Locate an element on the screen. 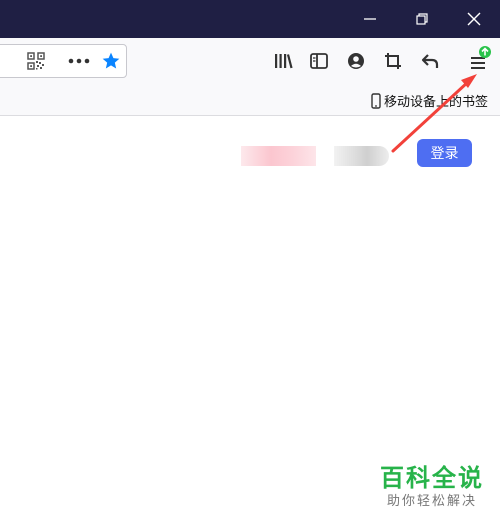 The width and height of the screenshot is (500, 521). screenshot-button is located at coordinates (393, 61).